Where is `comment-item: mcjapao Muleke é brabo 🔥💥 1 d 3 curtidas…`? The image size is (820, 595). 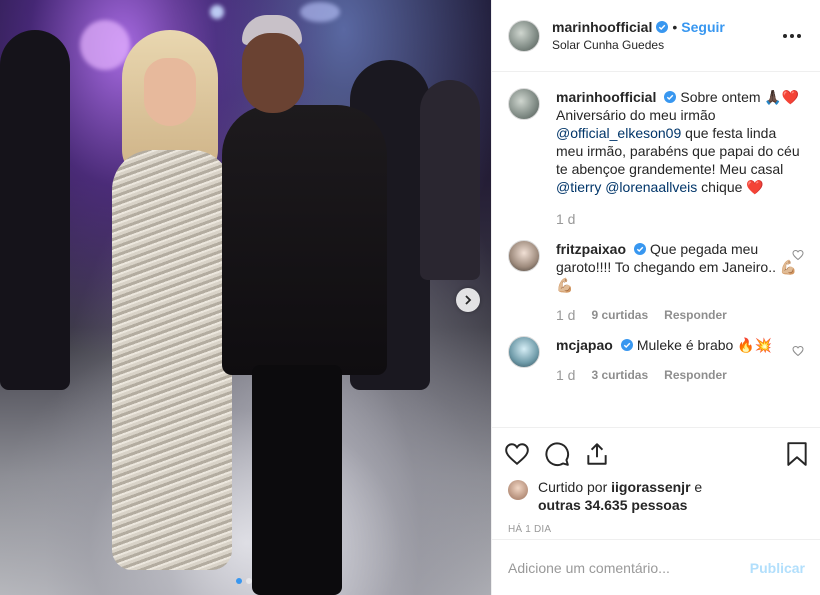 comment-item: mcjapao Muleke é brabo 🔥💥 1 d 3 curtidas… is located at coordinates (656, 366).